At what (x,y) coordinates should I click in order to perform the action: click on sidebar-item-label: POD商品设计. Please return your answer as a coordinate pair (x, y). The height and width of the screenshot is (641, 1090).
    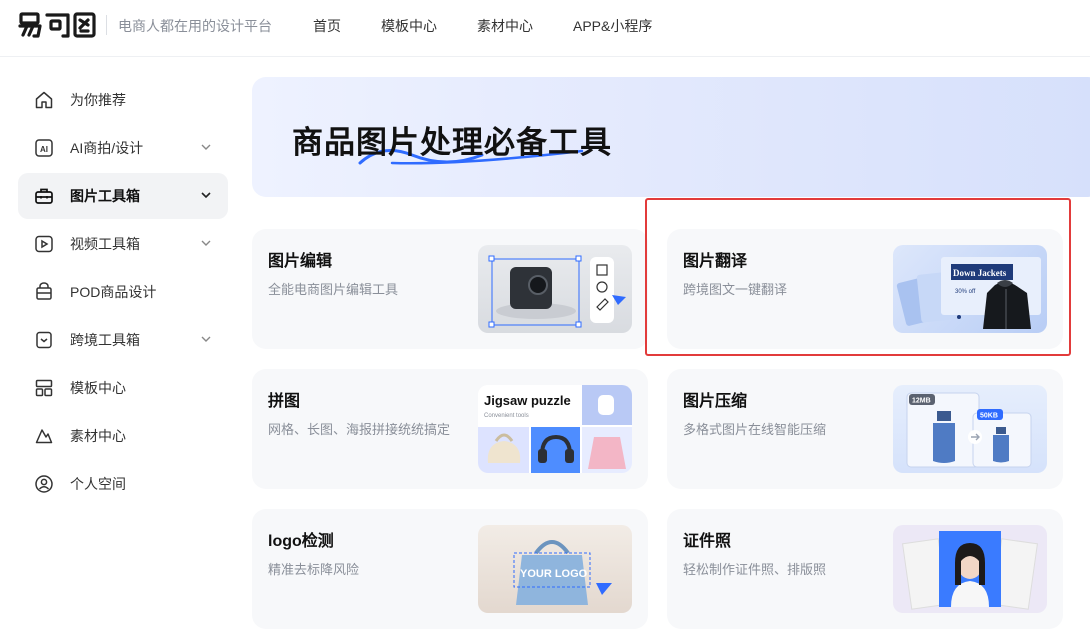
    Looking at the image, I should click on (113, 292).